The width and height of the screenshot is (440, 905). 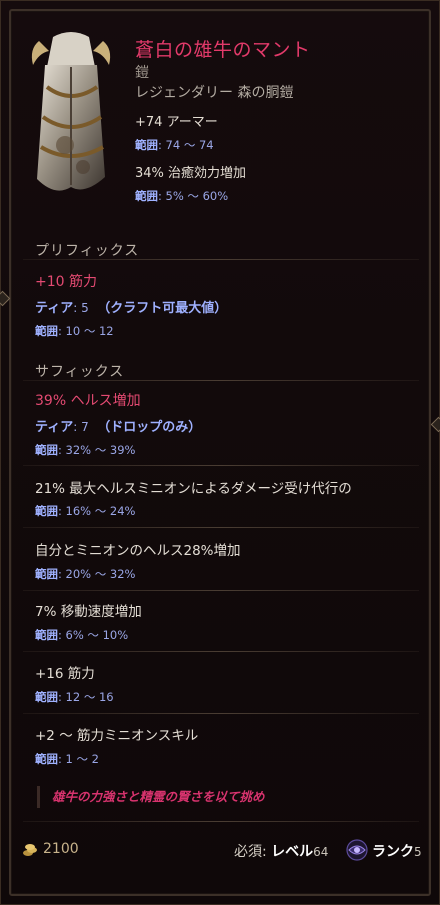 What do you see at coordinates (223, 50) in the screenshot?
I see `item-name: 蒼白の雄牛のマント` at bounding box center [223, 50].